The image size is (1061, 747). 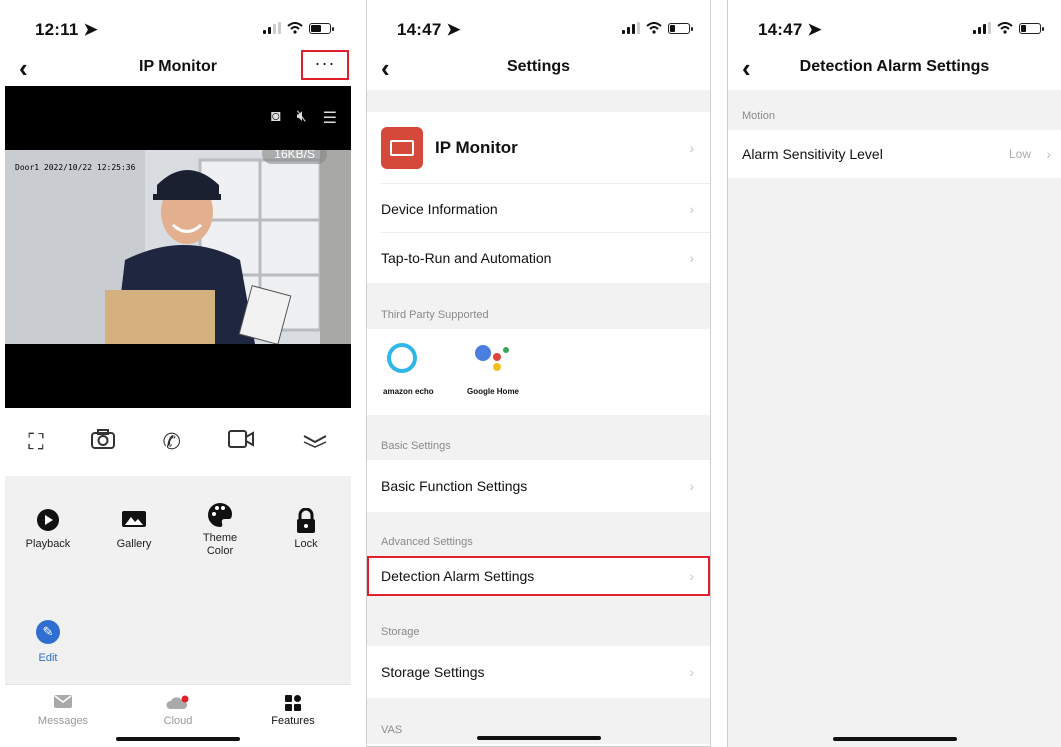 I want to click on grid-icon, so click(x=293, y=705).